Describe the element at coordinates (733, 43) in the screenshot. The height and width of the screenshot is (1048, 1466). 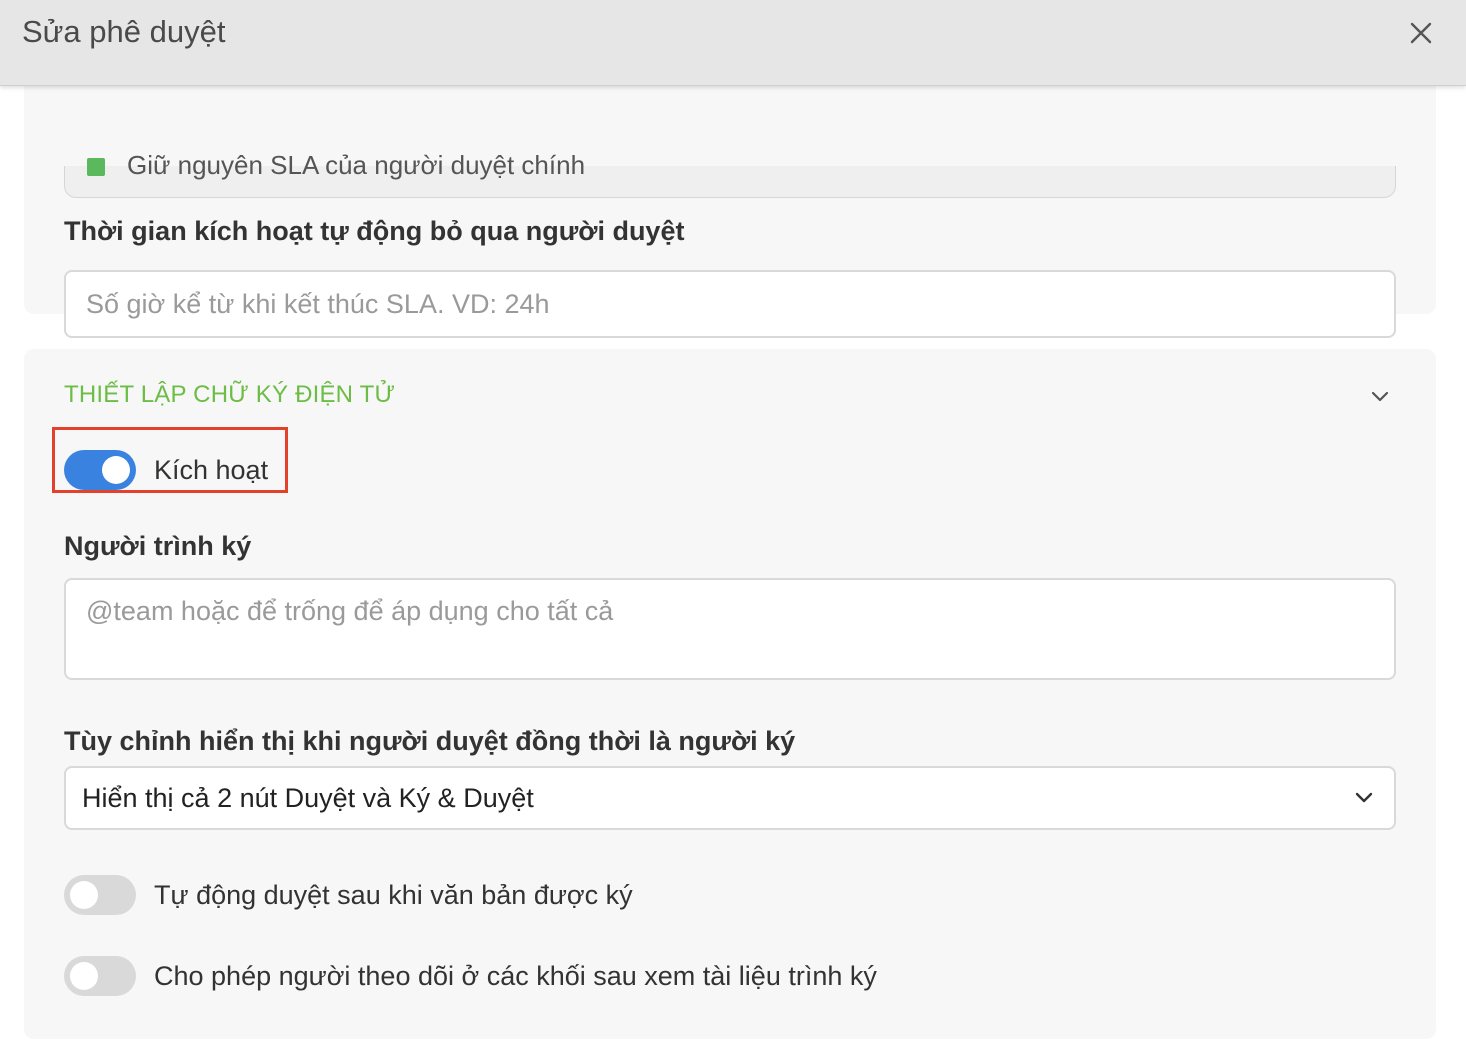
I see `dialog-header: Sửa phê duyệt` at that location.